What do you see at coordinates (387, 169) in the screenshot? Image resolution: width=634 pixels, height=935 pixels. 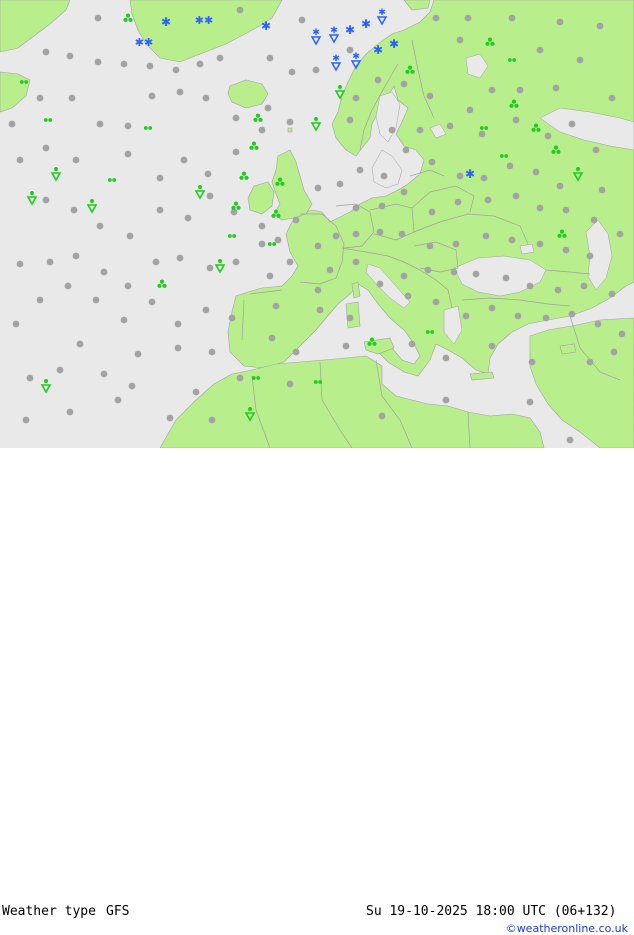 I see `sea-baltic` at bounding box center [387, 169].